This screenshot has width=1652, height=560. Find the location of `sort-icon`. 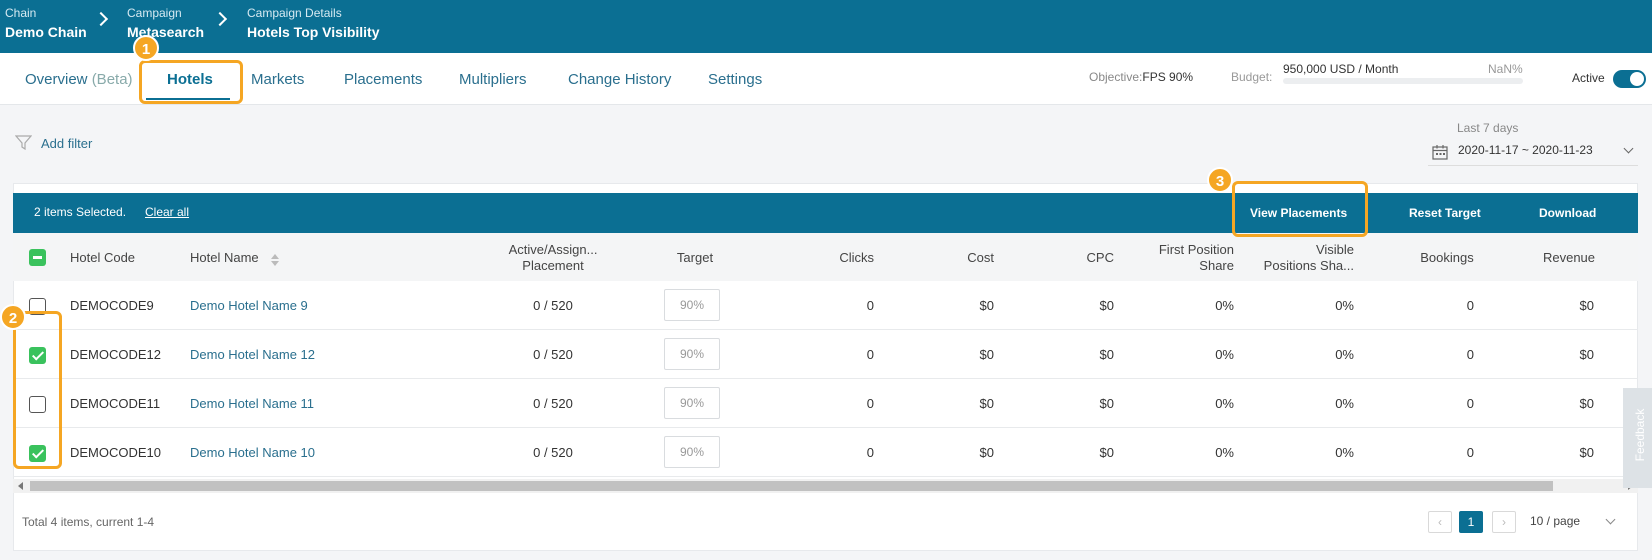

sort-icon is located at coordinates (275, 260).